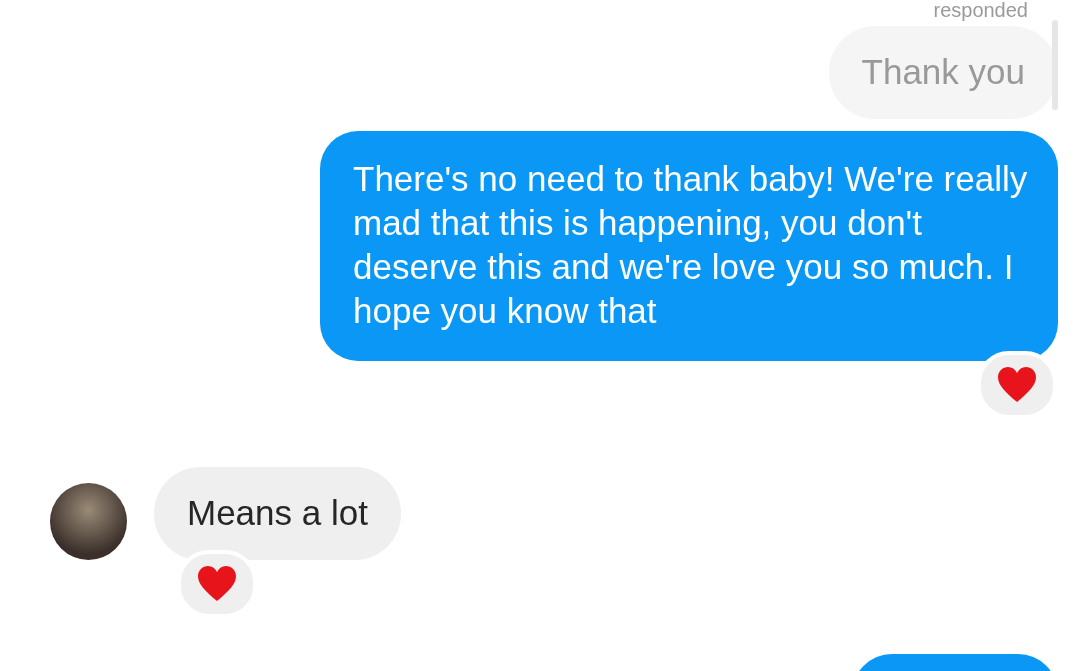 The height and width of the screenshot is (671, 1080). What do you see at coordinates (980, 10) in the screenshot?
I see `status-label: responded` at bounding box center [980, 10].